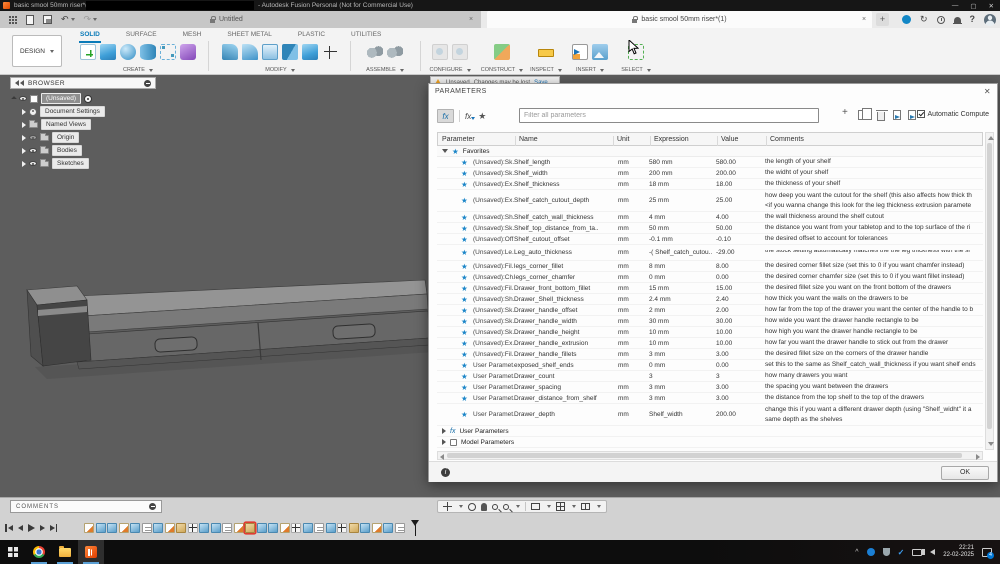 Image resolution: width=1000 pixels, height=564 pixels. I want to click on expression-cell: 580 mm, so click(682, 162).